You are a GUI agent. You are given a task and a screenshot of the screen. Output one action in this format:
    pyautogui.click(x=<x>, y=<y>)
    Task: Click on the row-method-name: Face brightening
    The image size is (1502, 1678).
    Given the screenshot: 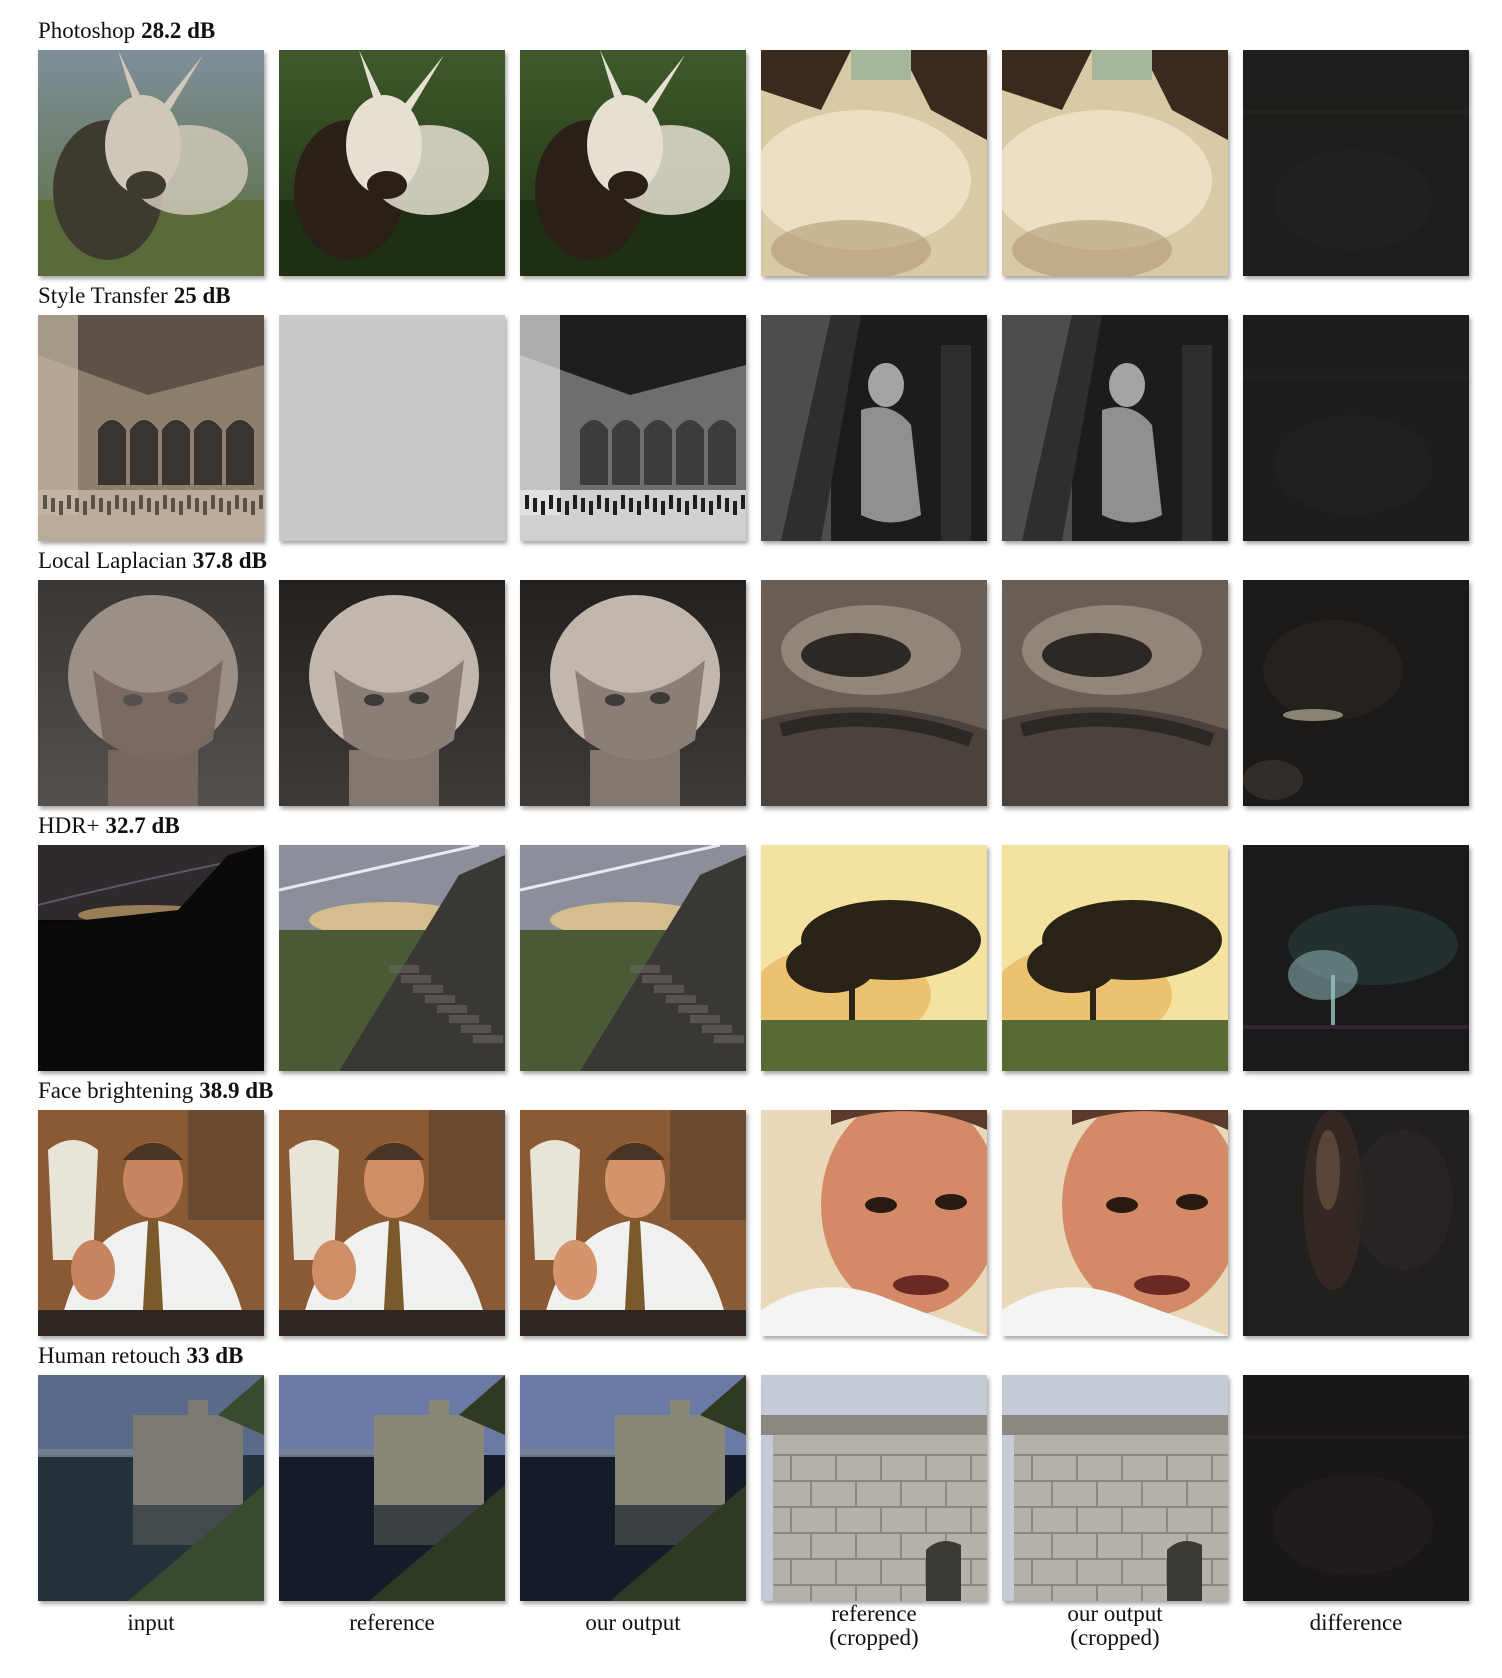 What is the action you would take?
    pyautogui.click(x=116, y=1090)
    